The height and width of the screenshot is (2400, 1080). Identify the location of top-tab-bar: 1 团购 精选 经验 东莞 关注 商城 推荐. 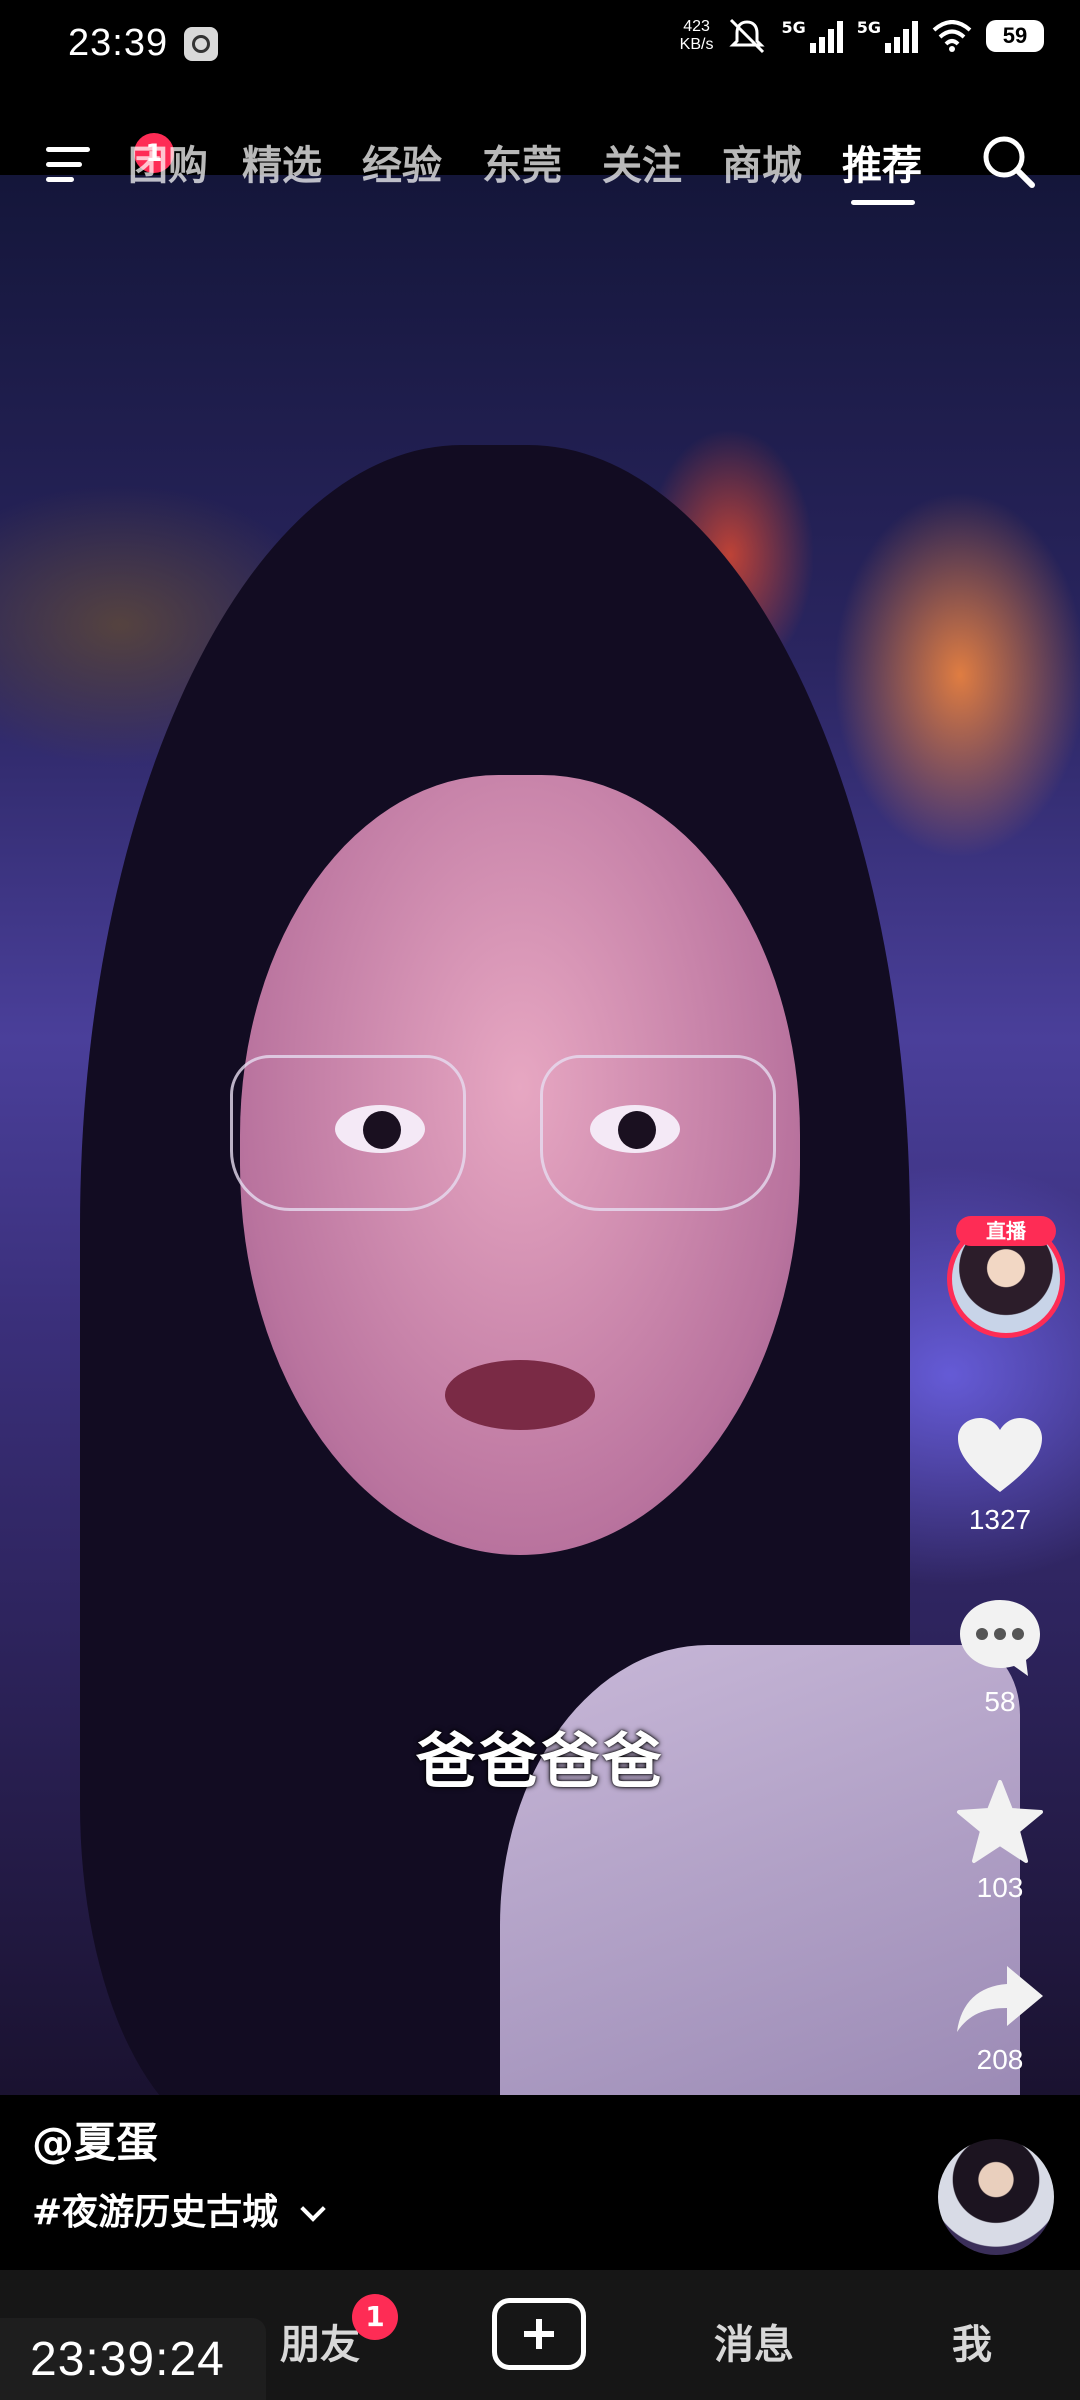
(540, 165).